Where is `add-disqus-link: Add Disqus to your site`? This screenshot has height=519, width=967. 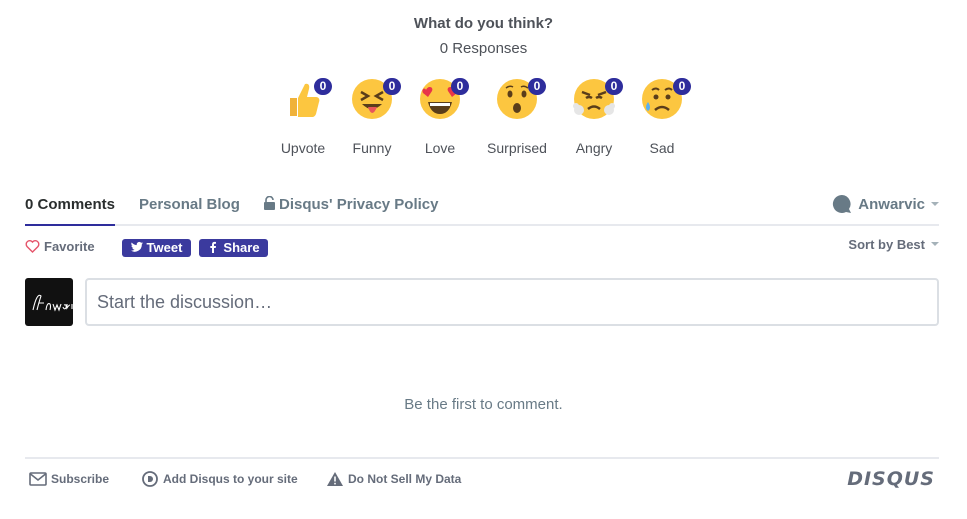 add-disqus-link: Add Disqus to your site is located at coordinates (219, 479).